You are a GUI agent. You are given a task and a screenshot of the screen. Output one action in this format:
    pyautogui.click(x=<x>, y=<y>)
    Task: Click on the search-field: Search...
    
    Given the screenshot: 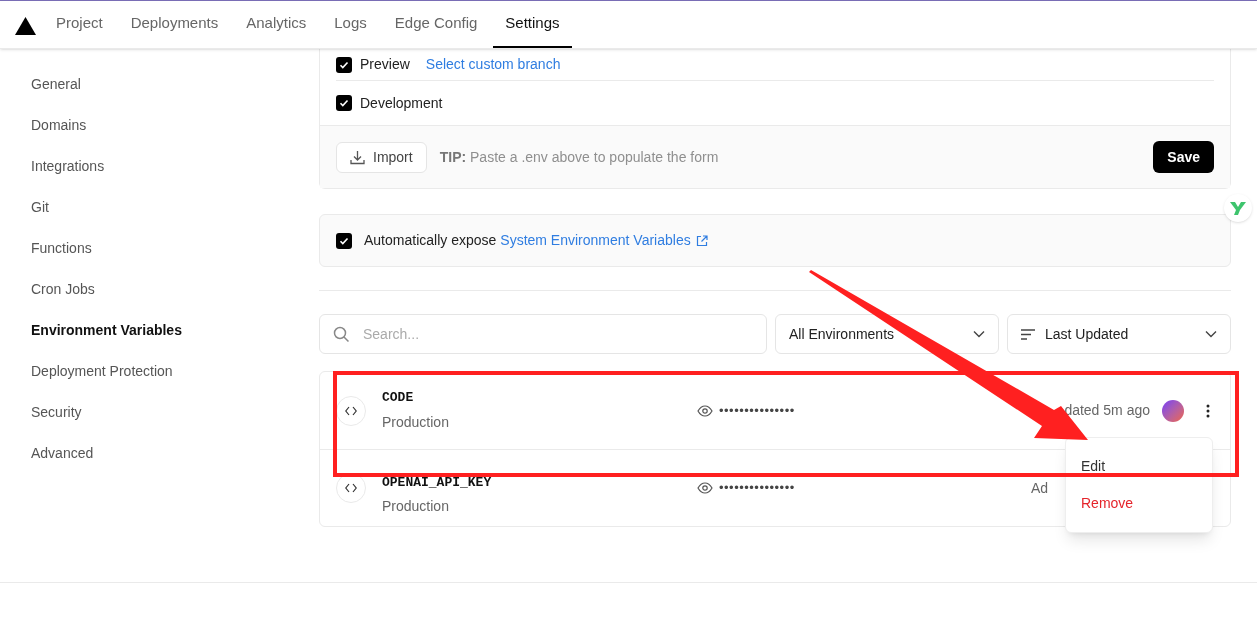 What is the action you would take?
    pyautogui.click(x=543, y=334)
    